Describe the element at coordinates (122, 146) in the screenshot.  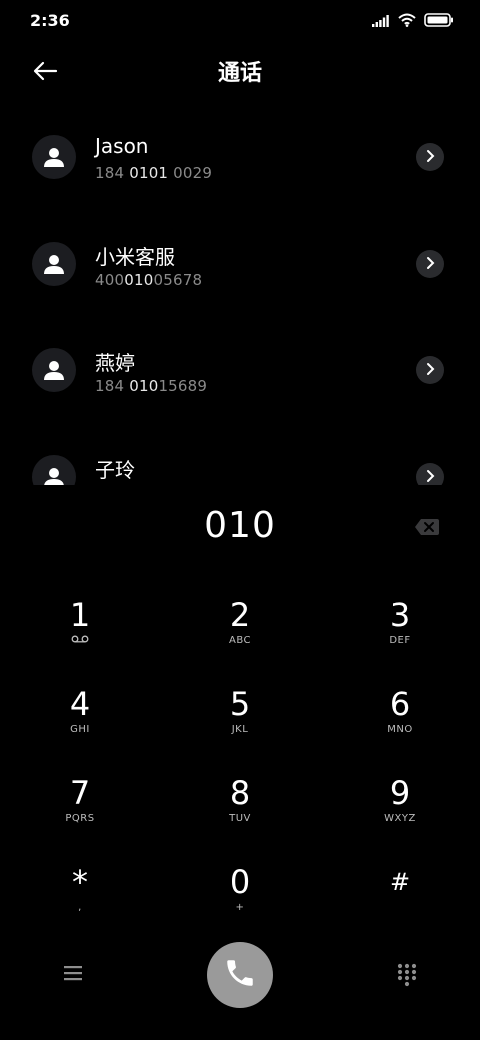
I see `contact-name: Jason` at that location.